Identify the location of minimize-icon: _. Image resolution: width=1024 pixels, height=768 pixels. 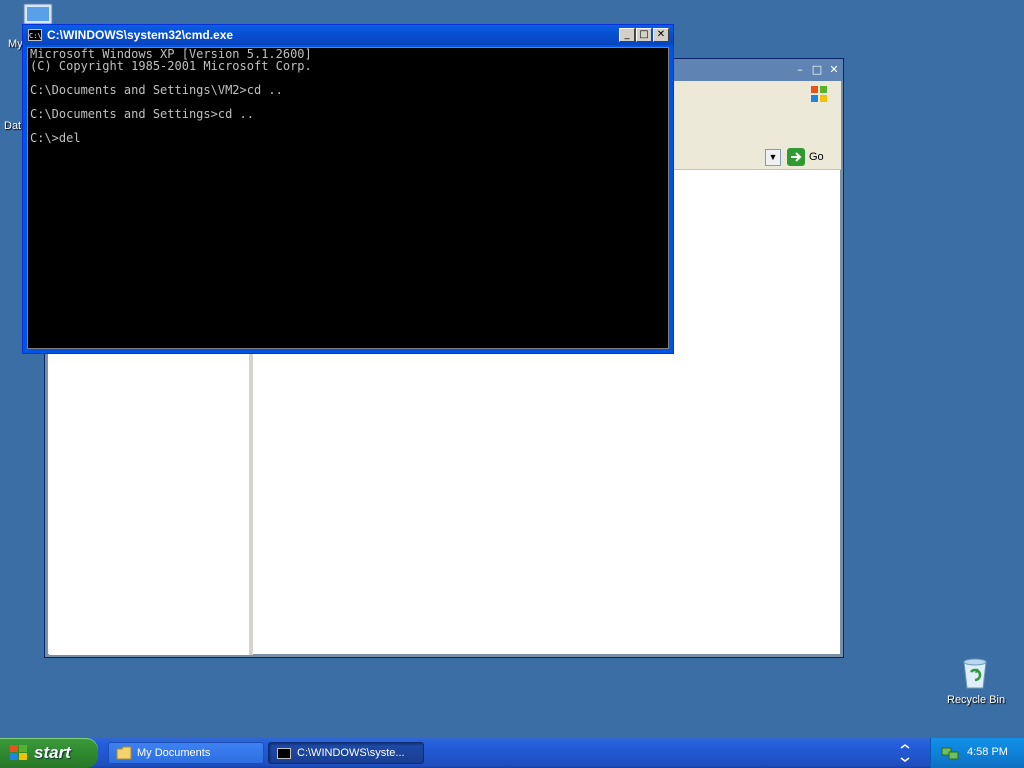
(627, 34).